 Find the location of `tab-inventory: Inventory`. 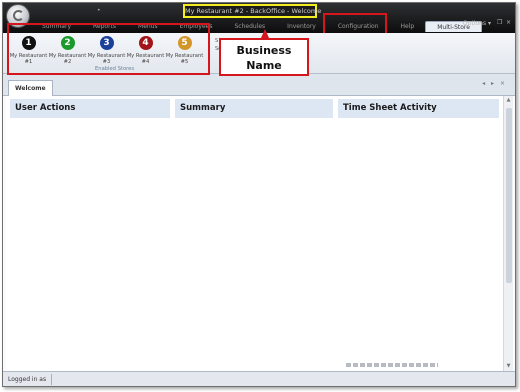

tab-inventory: Inventory is located at coordinates (301, 26).